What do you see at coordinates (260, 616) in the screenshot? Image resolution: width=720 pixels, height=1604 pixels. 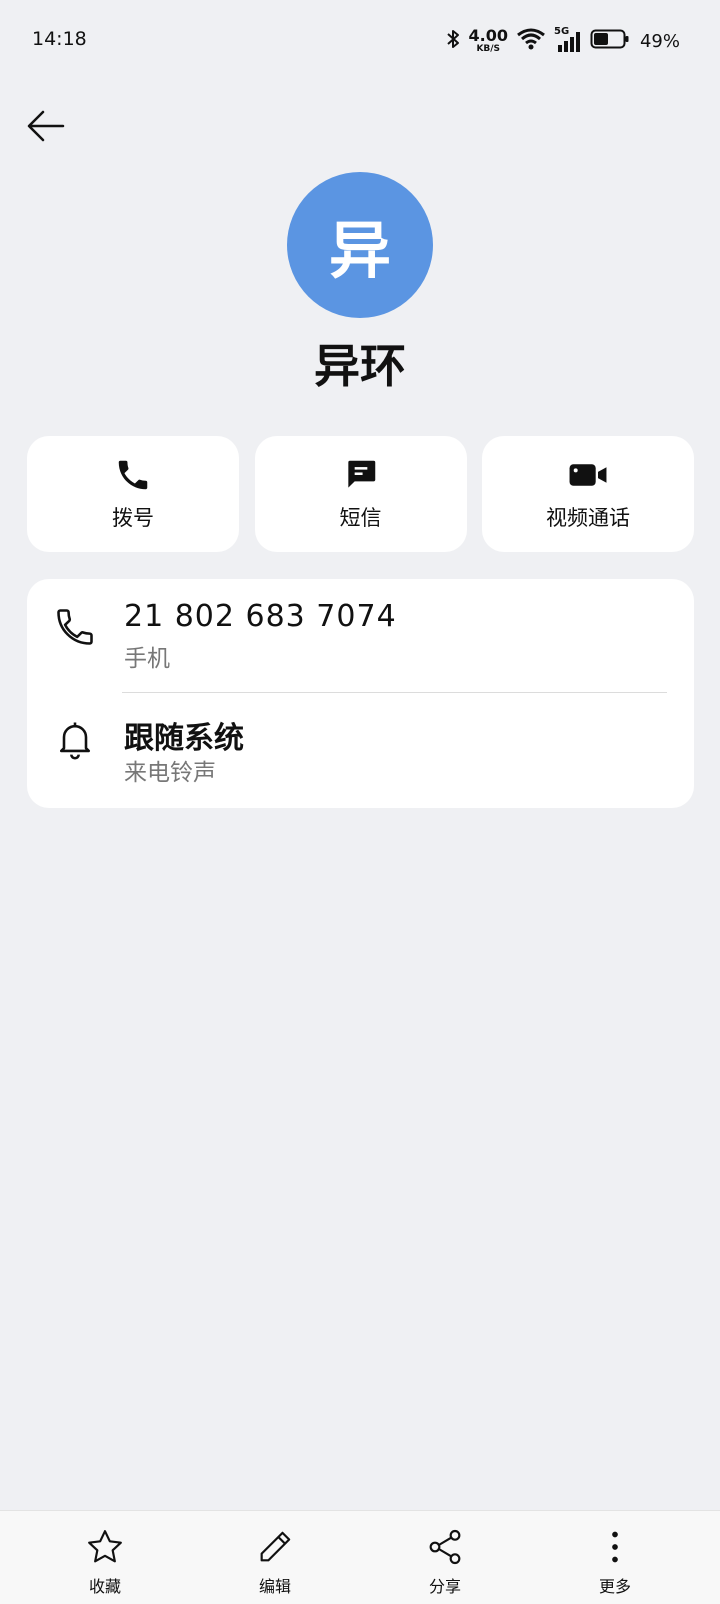 I see `phone-number: 21 802 683 7074` at bounding box center [260, 616].